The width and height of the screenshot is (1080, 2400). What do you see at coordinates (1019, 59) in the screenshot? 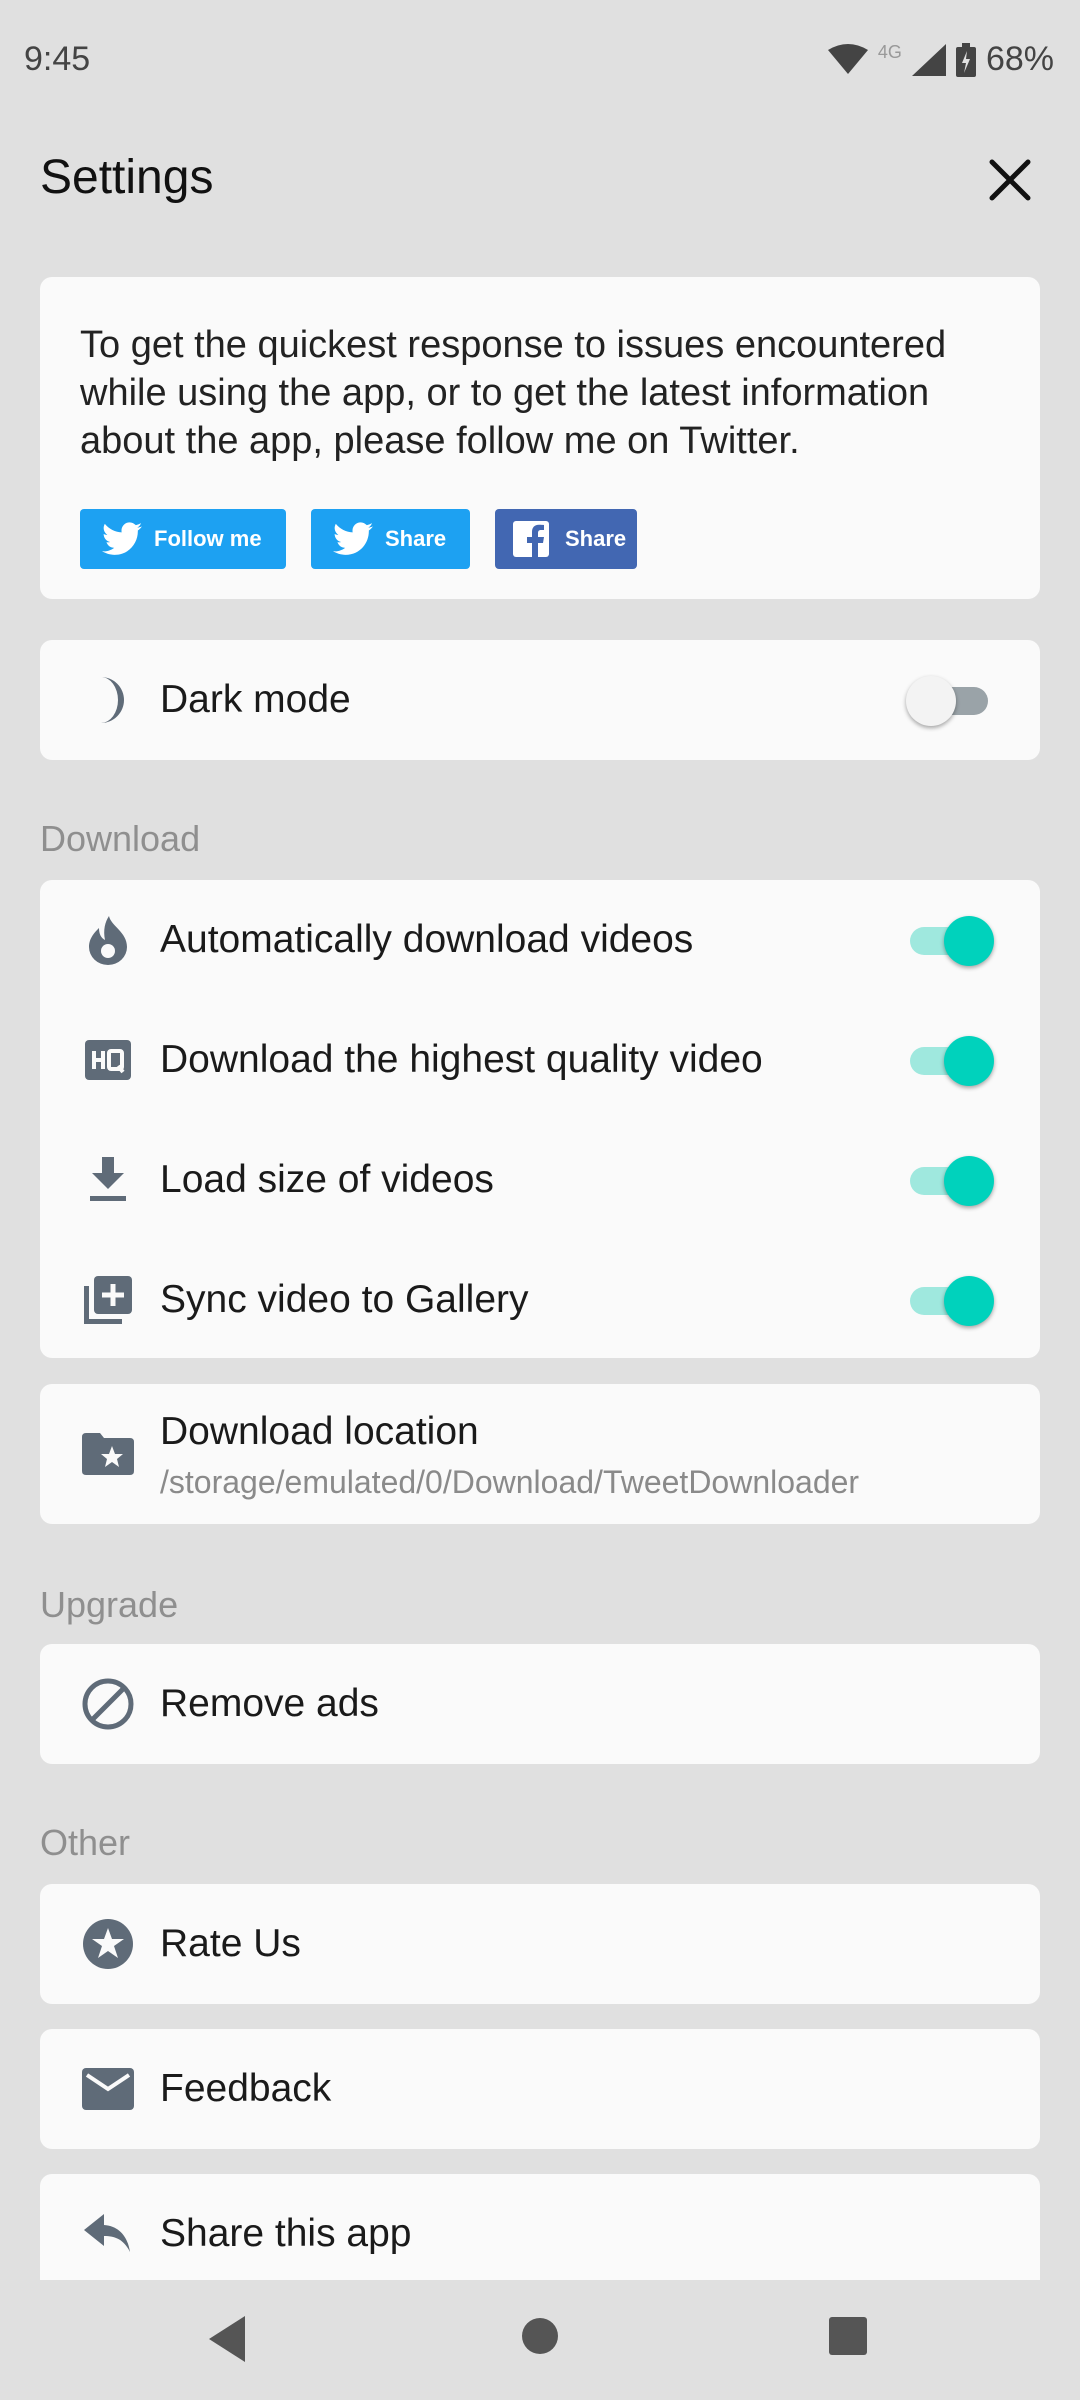
I see `battery-level: 68%` at bounding box center [1019, 59].